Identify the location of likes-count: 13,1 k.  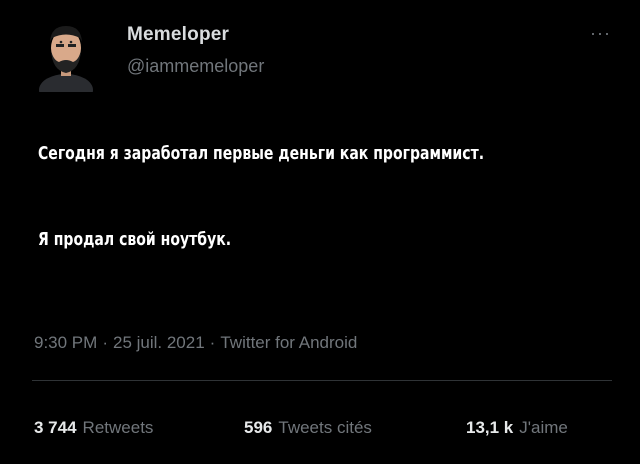
(490, 427).